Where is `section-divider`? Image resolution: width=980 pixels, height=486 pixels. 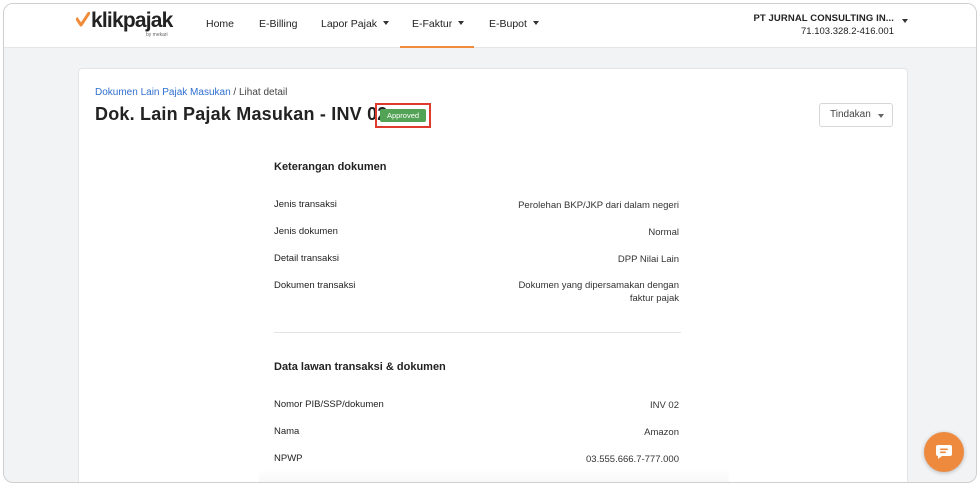 section-divider is located at coordinates (477, 332).